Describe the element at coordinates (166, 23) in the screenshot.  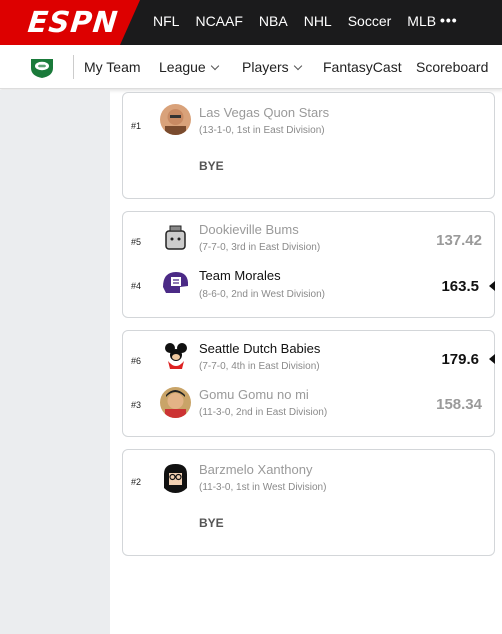
I see `nav-nfl: NFL` at that location.